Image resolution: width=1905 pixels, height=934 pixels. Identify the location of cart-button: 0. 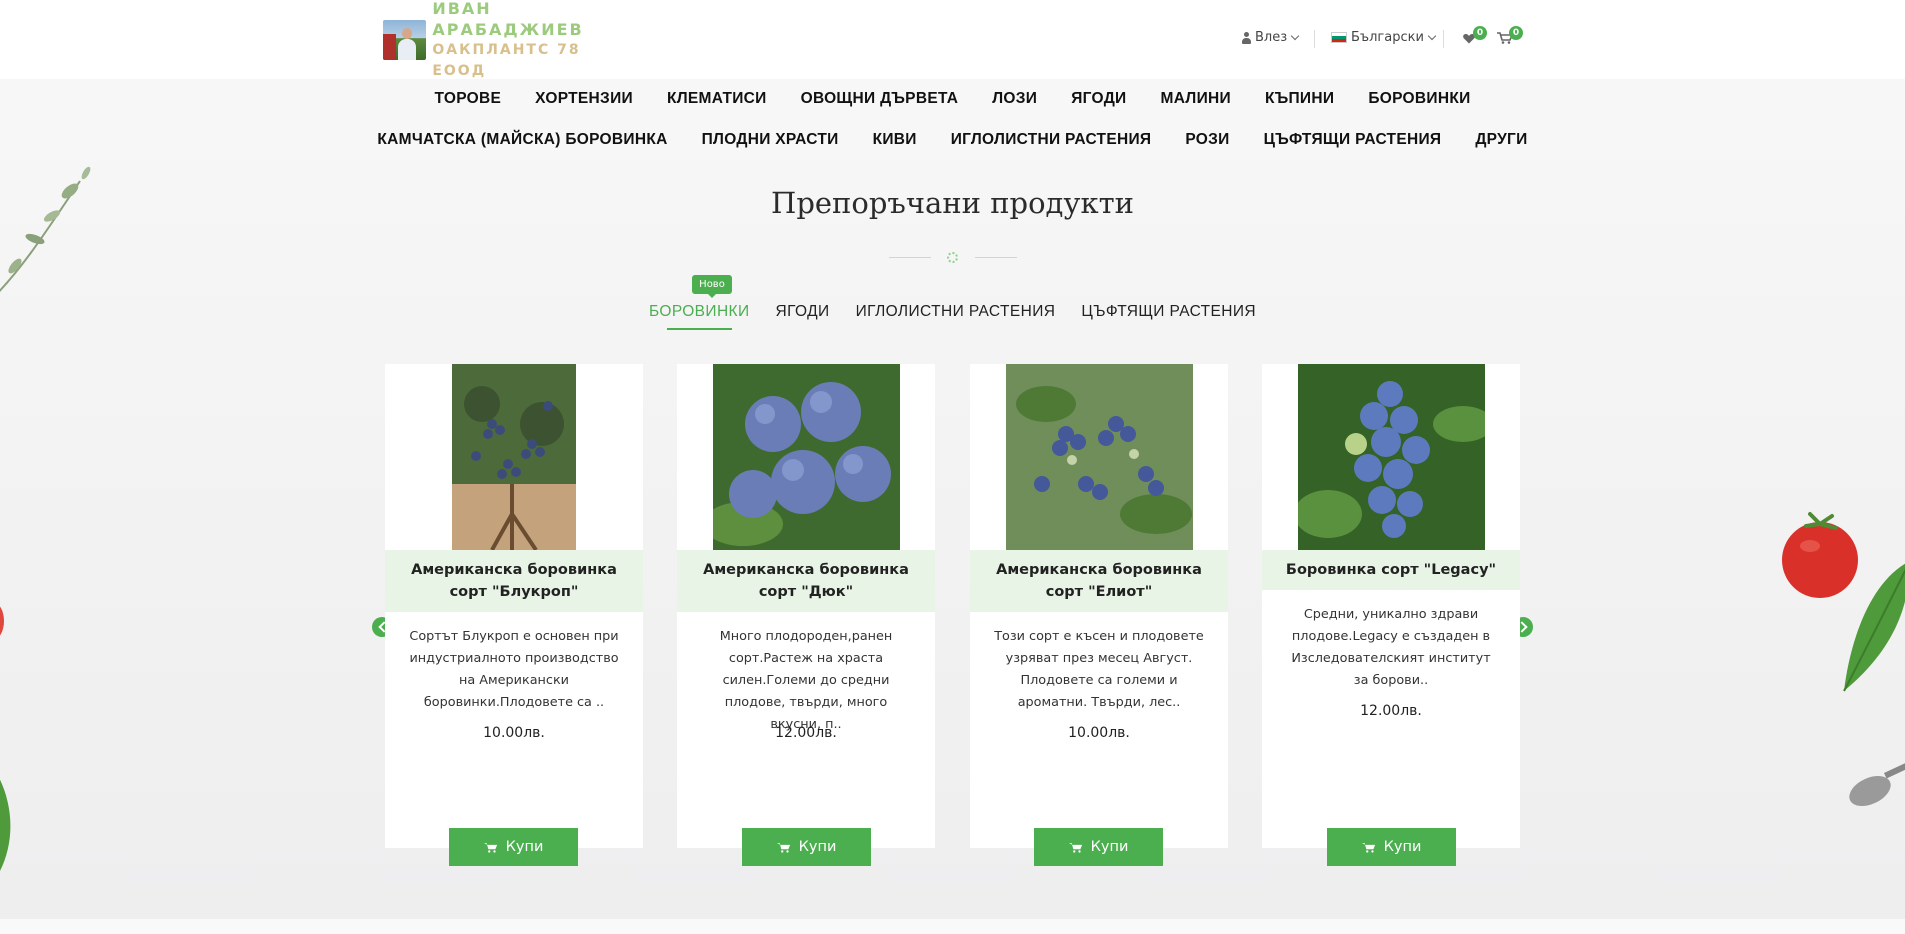
(1510, 36).